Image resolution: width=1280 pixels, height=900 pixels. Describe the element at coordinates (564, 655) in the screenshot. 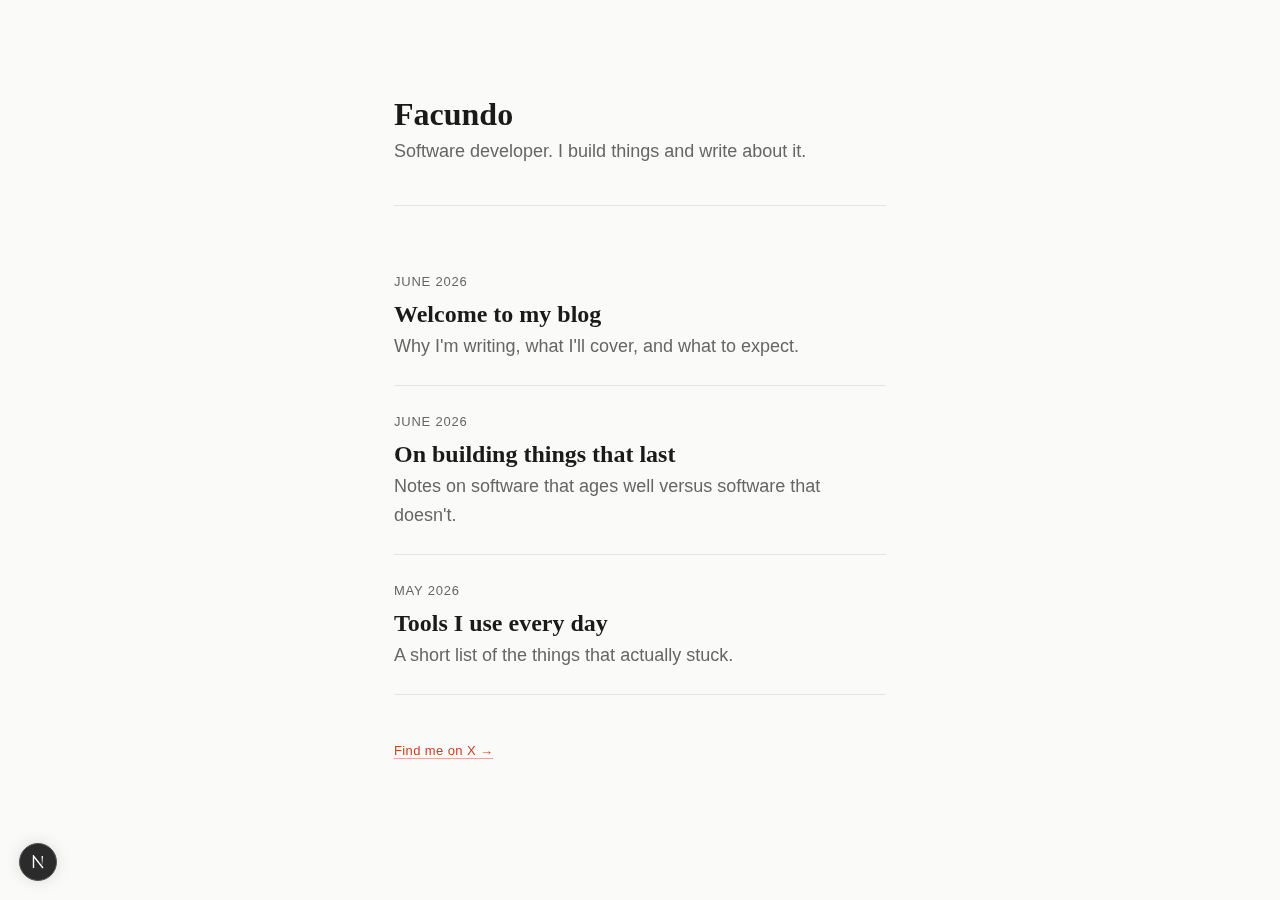

I see `post-excerpt: A short list of the things that actually stuck.` at that location.